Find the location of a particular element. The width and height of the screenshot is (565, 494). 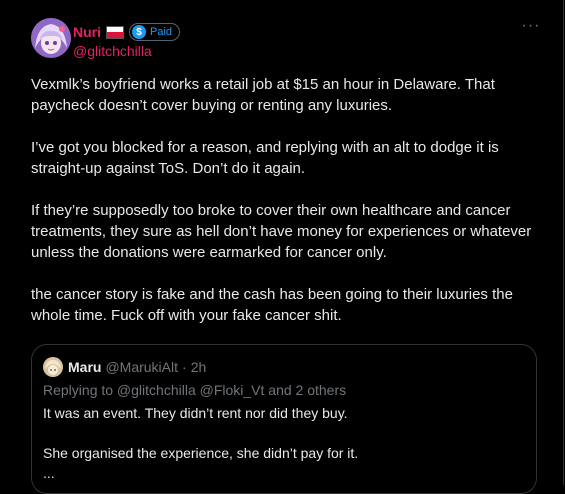

quote-author-avatar is located at coordinates (53, 367).